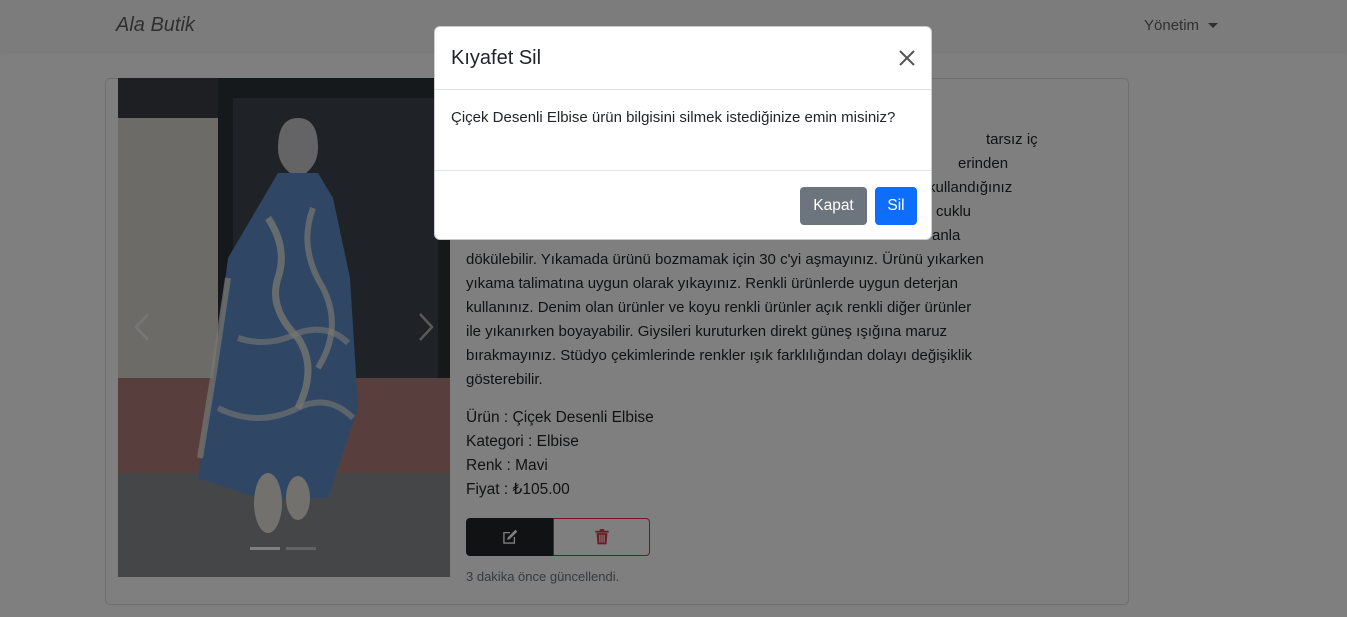 This screenshot has height=617, width=1347. What do you see at coordinates (833, 206) in the screenshot?
I see `modal-cancel-button: Kapat` at bounding box center [833, 206].